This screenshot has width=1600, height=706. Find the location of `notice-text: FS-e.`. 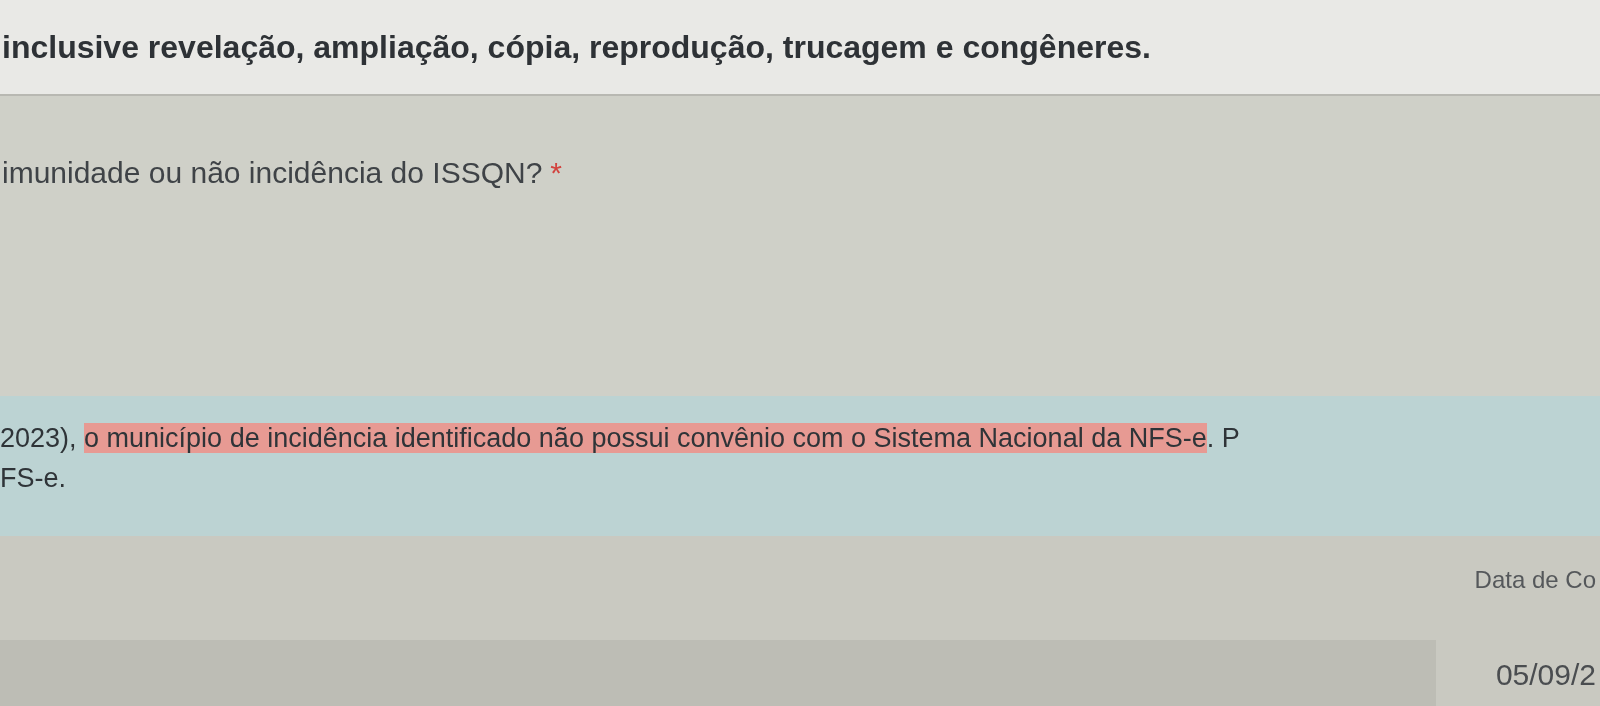

notice-text: FS-e. is located at coordinates (33, 478).